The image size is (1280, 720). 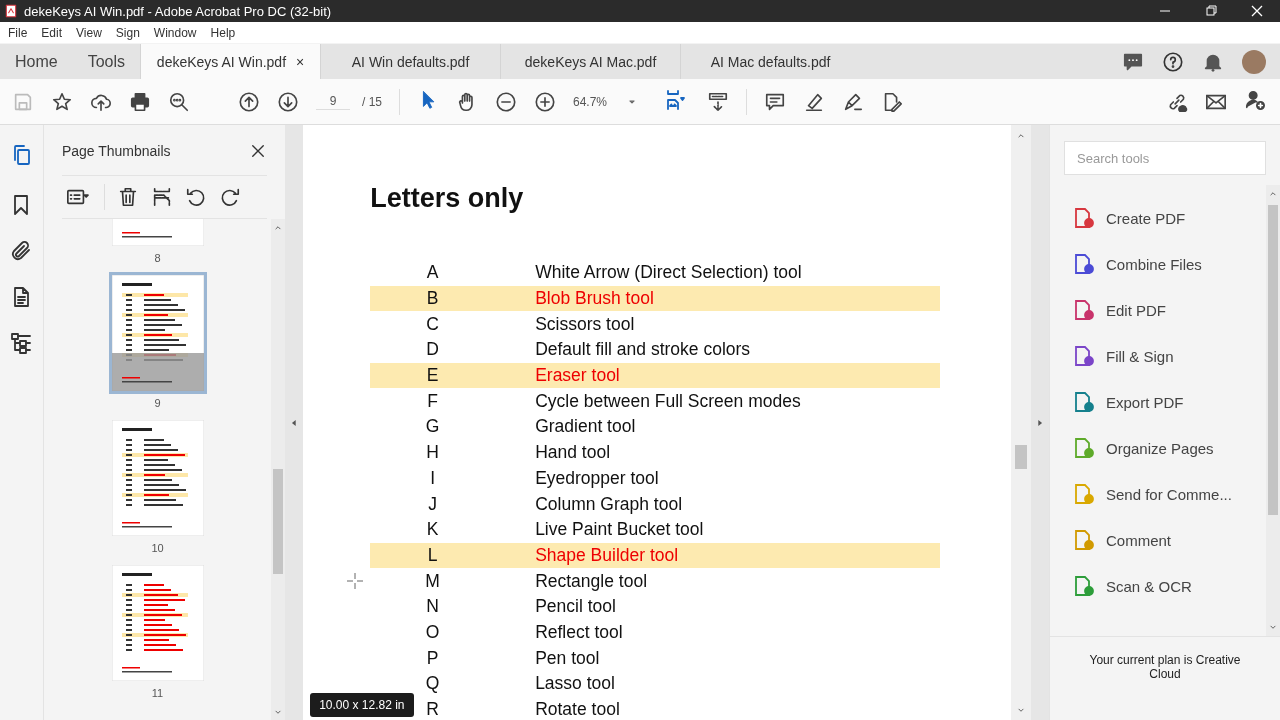 What do you see at coordinates (355, 581) in the screenshot?
I see `crosshair-icon` at bounding box center [355, 581].